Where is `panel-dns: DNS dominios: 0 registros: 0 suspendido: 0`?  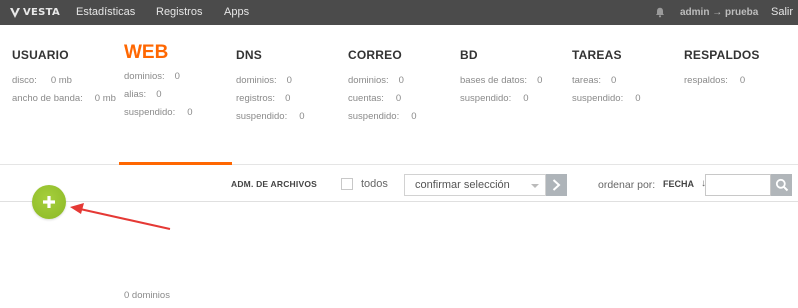
panel-dns: DNS dominios: 0 registros: 0 suspendido: 0 is located at coordinates (291, 87).